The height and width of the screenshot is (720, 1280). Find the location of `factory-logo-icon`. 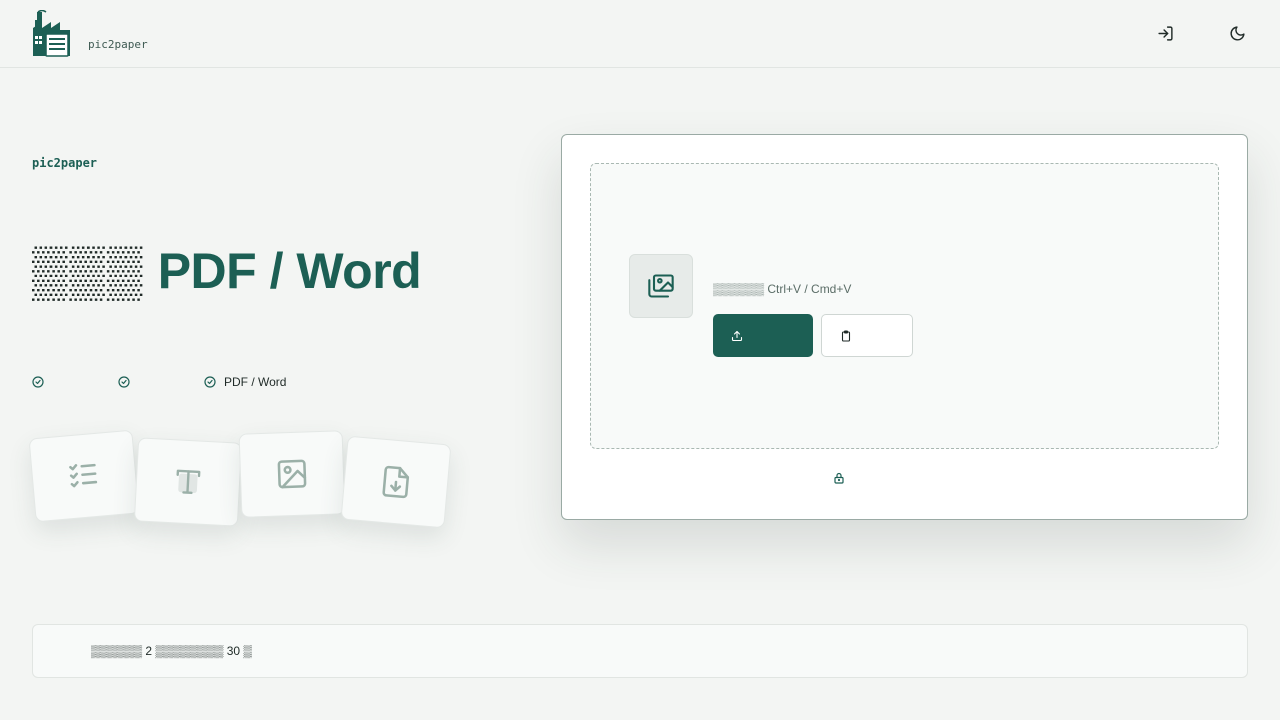

factory-logo-icon is located at coordinates (51, 33).